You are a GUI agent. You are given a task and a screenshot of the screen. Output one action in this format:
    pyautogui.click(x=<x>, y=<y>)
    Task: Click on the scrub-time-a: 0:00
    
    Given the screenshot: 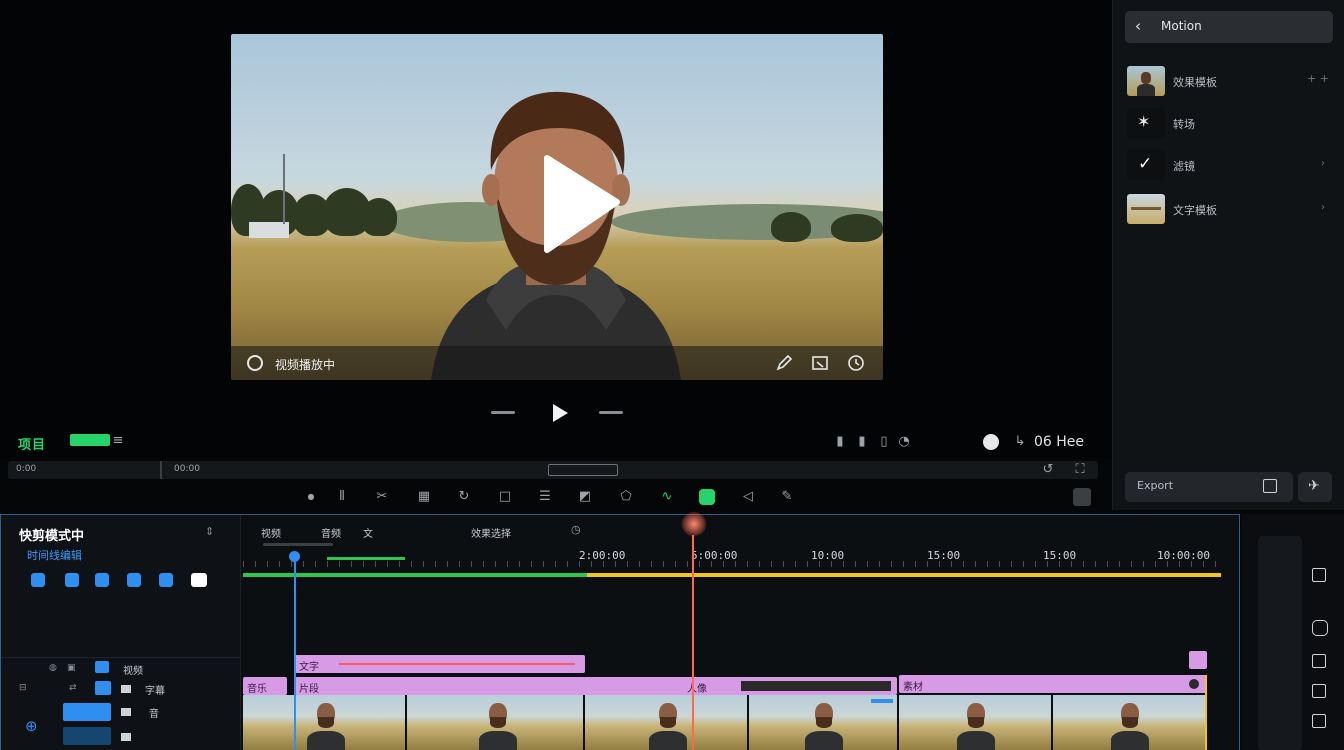 What is the action you would take?
    pyautogui.click(x=26, y=469)
    